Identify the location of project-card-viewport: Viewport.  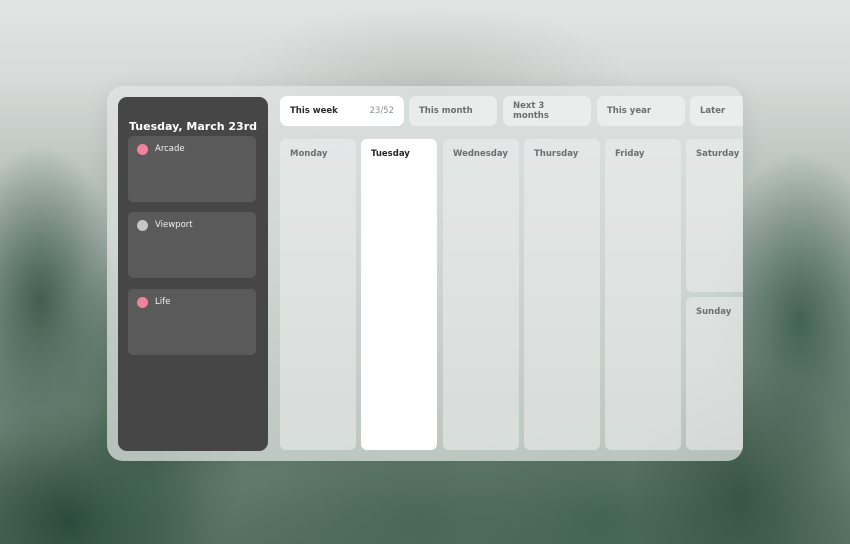
(192, 245).